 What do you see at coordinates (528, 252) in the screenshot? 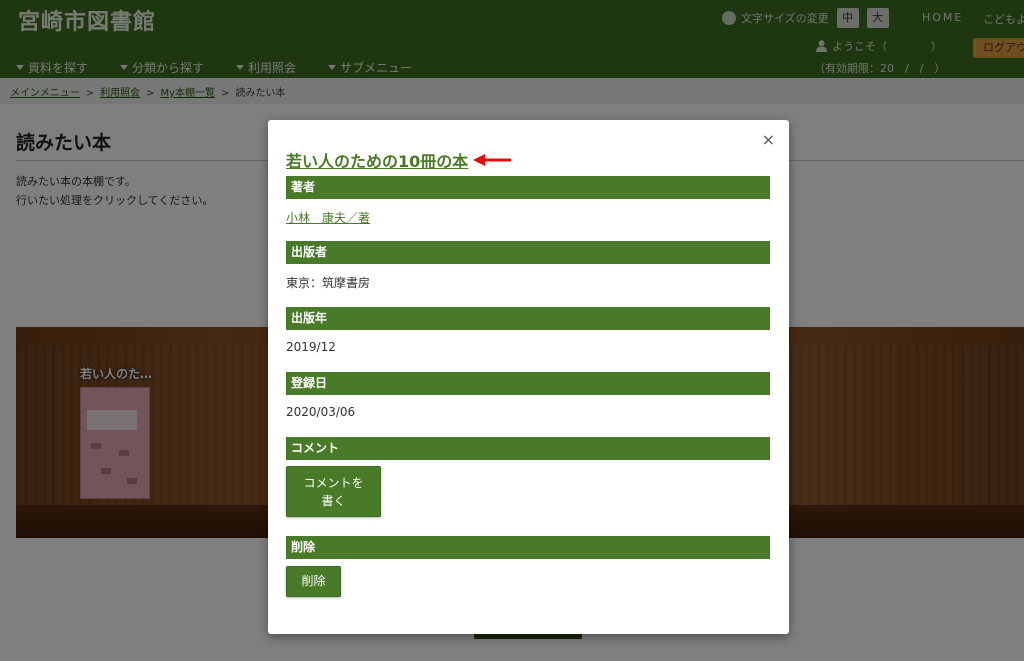
I see `publisher-header: 出版者` at bounding box center [528, 252].